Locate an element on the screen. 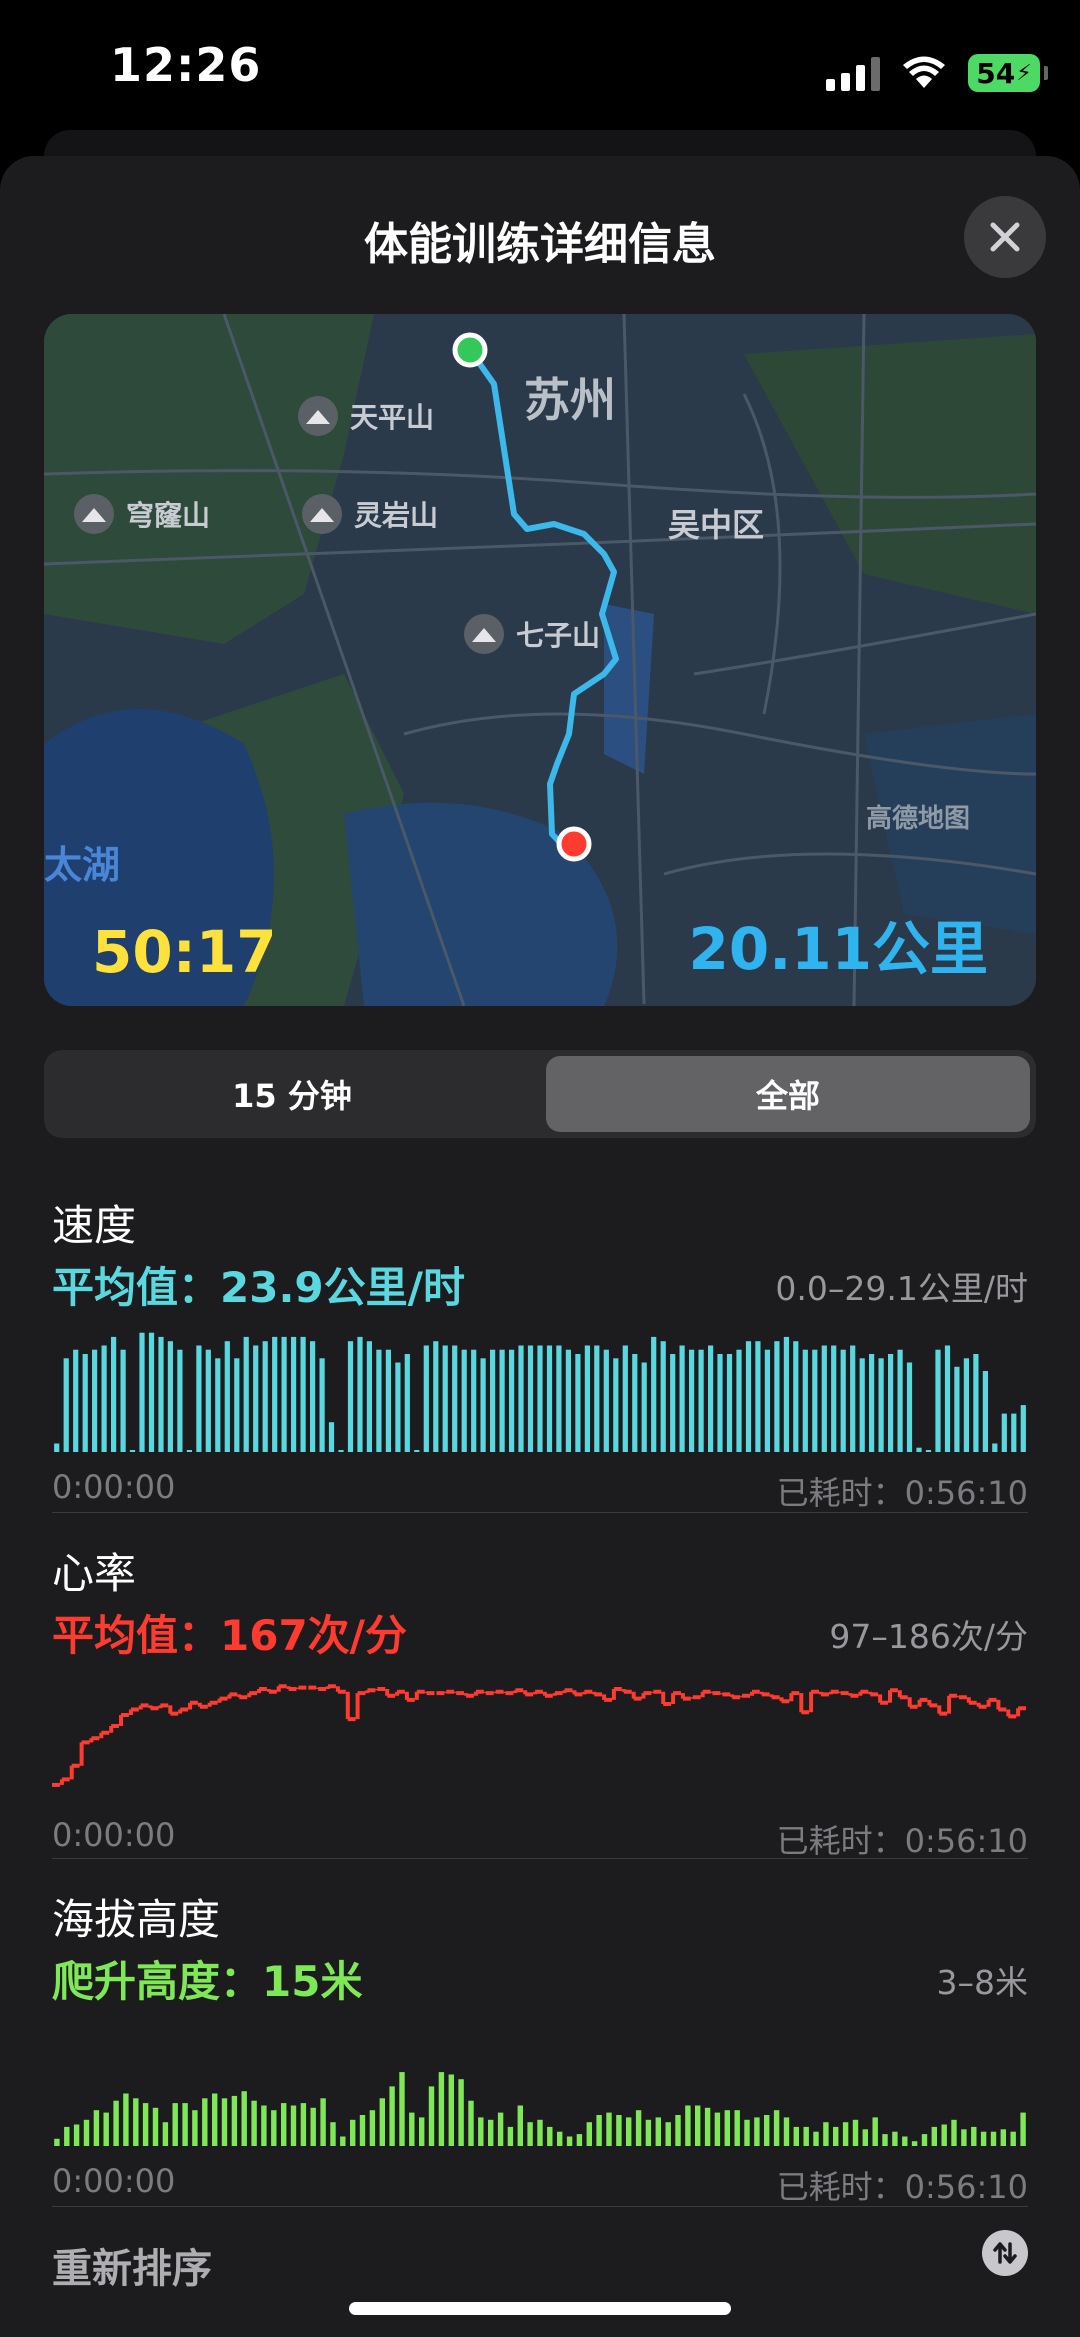 The height and width of the screenshot is (2337, 1080). map-city-label: 苏州 is located at coordinates (570, 400).